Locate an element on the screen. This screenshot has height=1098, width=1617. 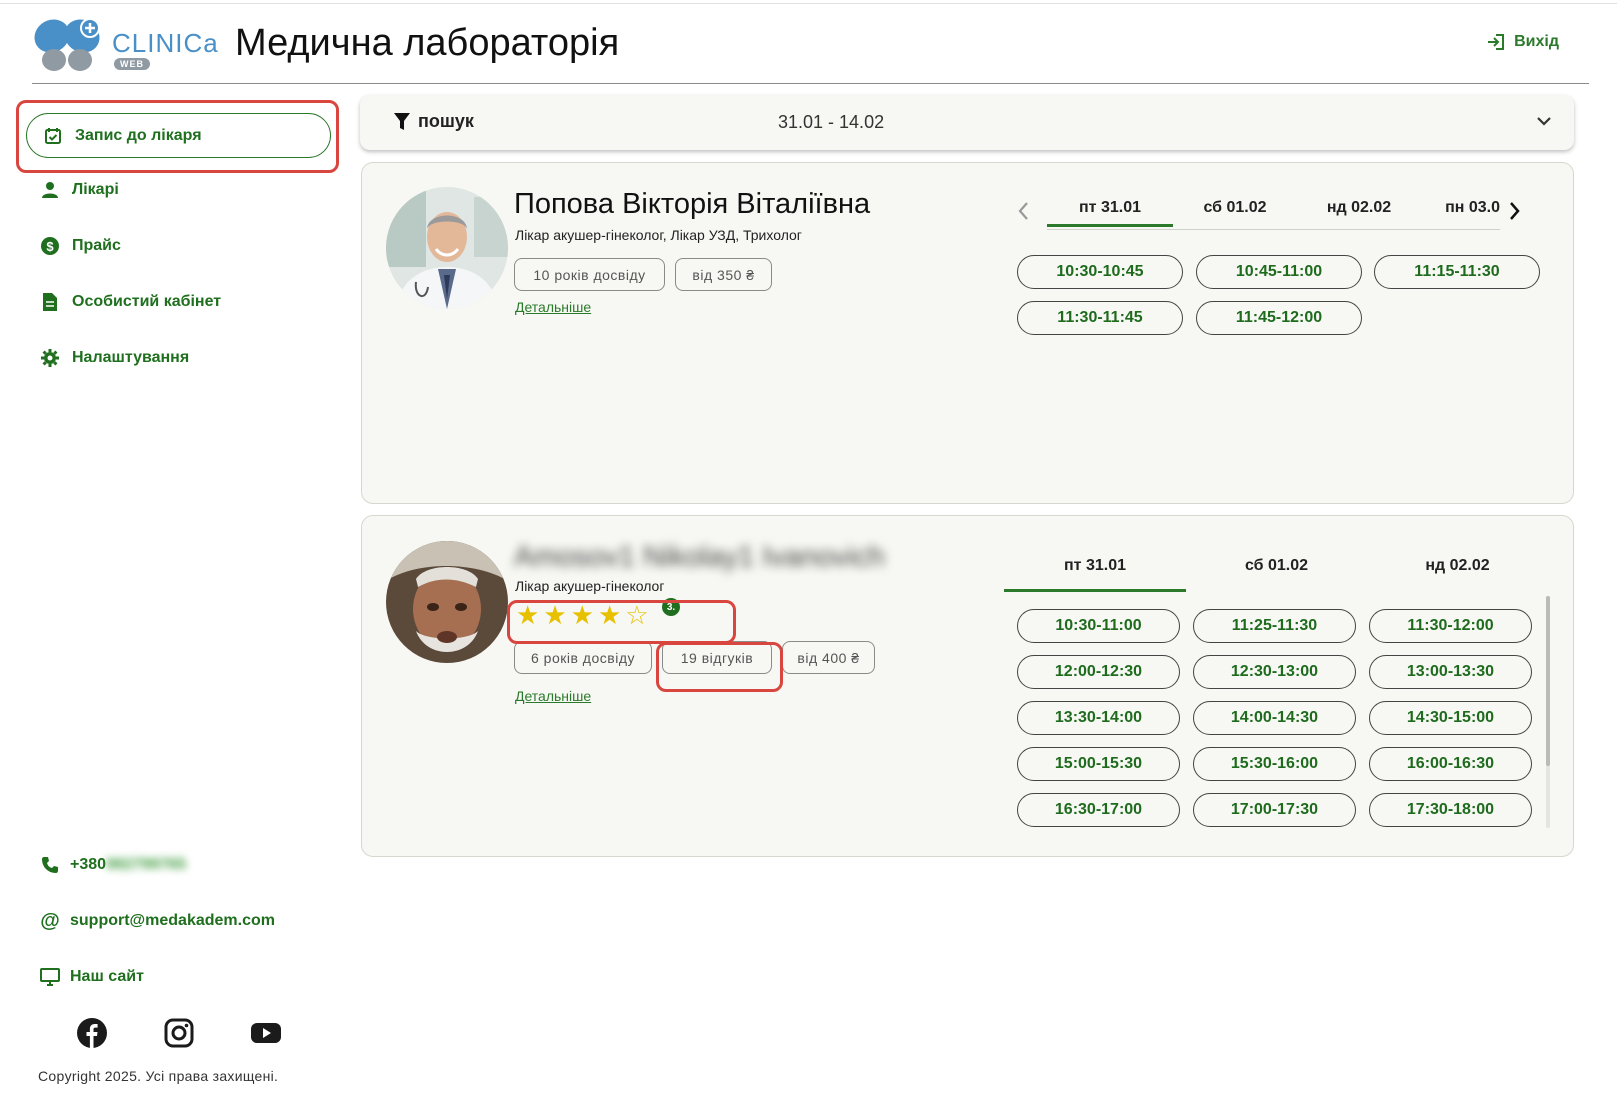
time-slot-button: 11:15-11:30 is located at coordinates (1457, 272).